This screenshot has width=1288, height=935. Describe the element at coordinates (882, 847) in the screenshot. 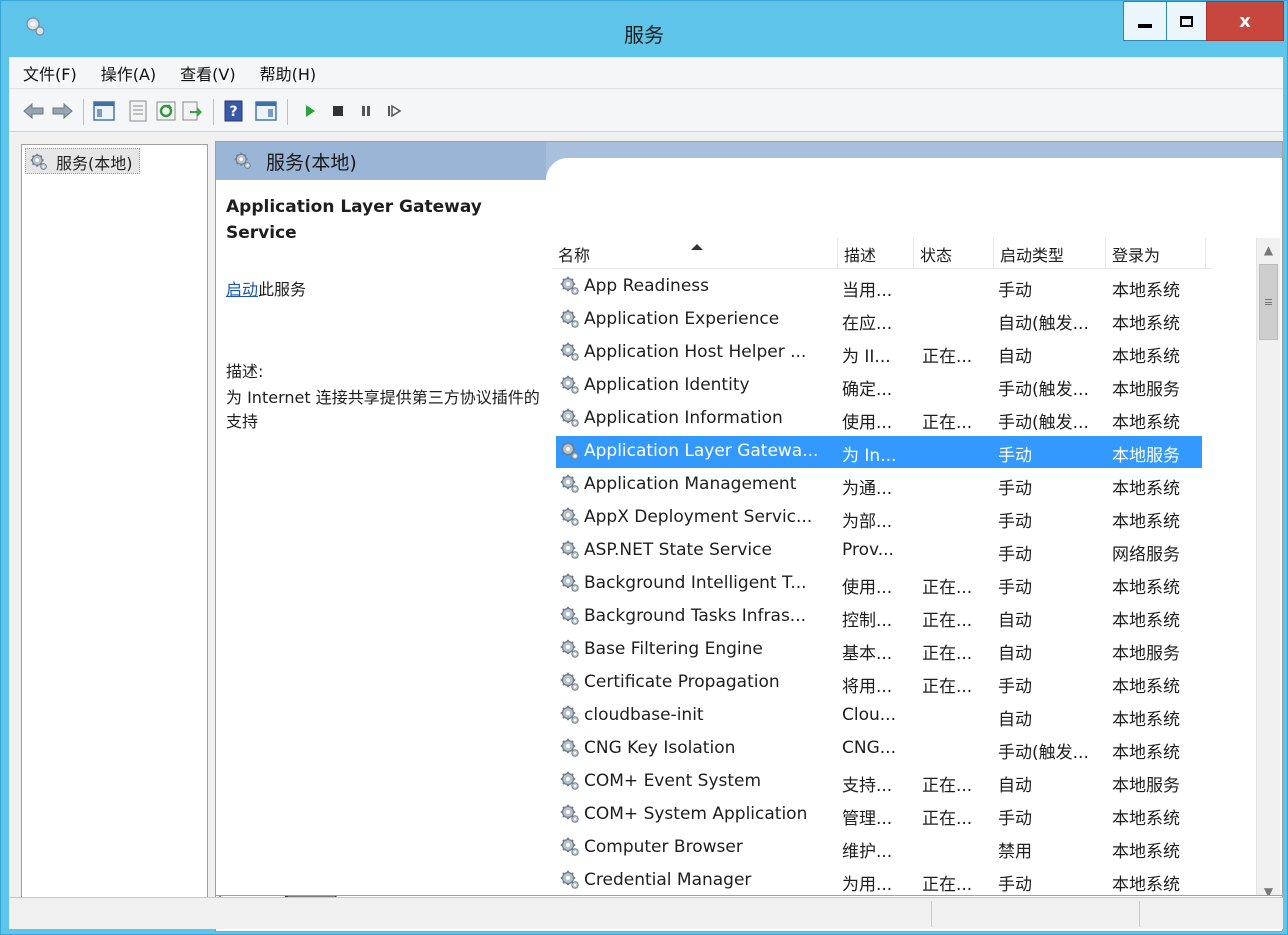

I see `table-row: Computer Browser 维护... 禁用 本地系统` at that location.